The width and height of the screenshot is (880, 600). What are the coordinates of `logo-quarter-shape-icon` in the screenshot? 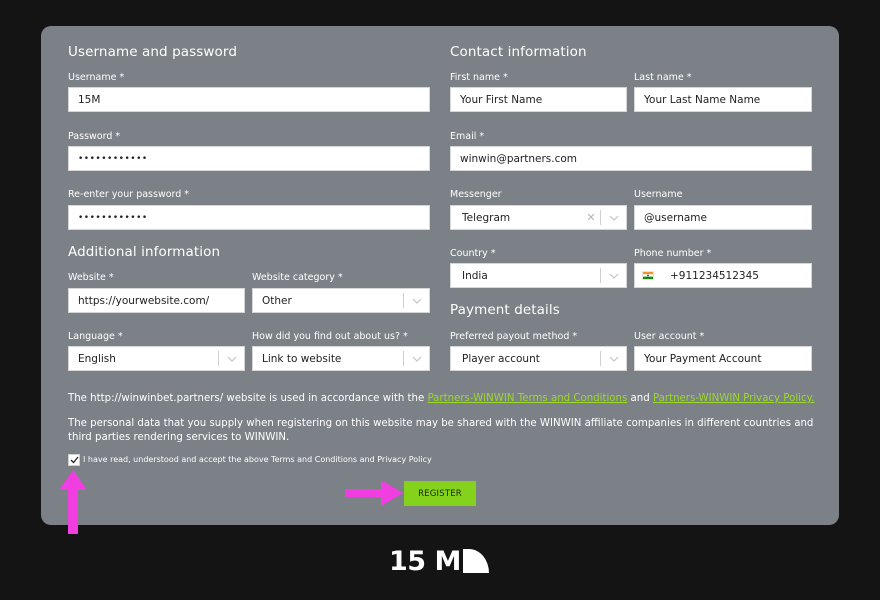 It's located at (475, 561).